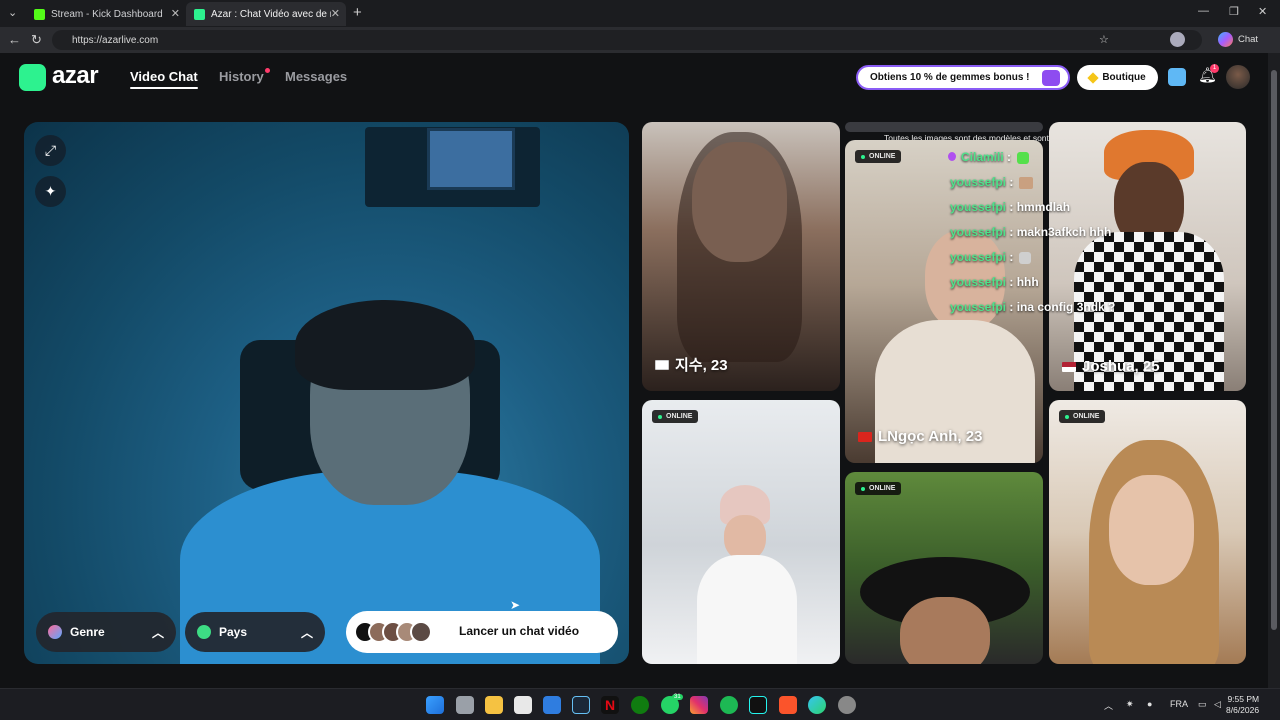 Image resolution: width=1280 pixels, height=720 pixels. I want to click on profile-card-jisu: 지수, 23, so click(741, 256).